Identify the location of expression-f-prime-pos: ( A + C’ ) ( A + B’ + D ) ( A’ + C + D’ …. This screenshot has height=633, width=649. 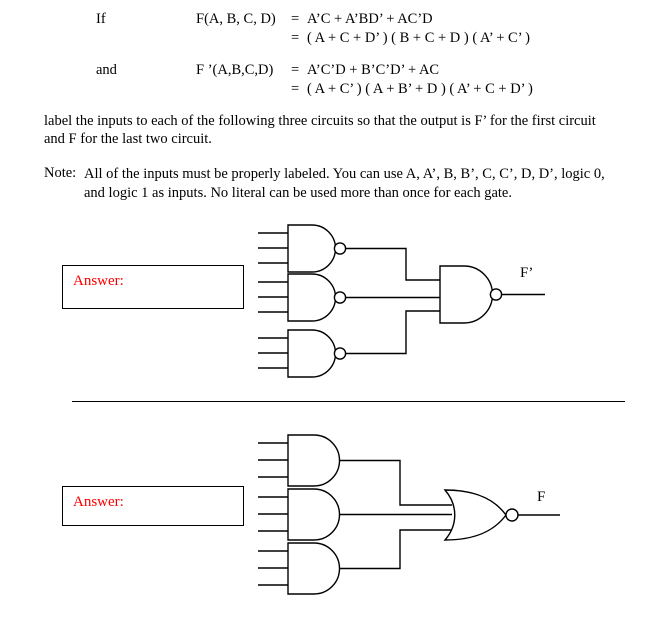
(420, 89).